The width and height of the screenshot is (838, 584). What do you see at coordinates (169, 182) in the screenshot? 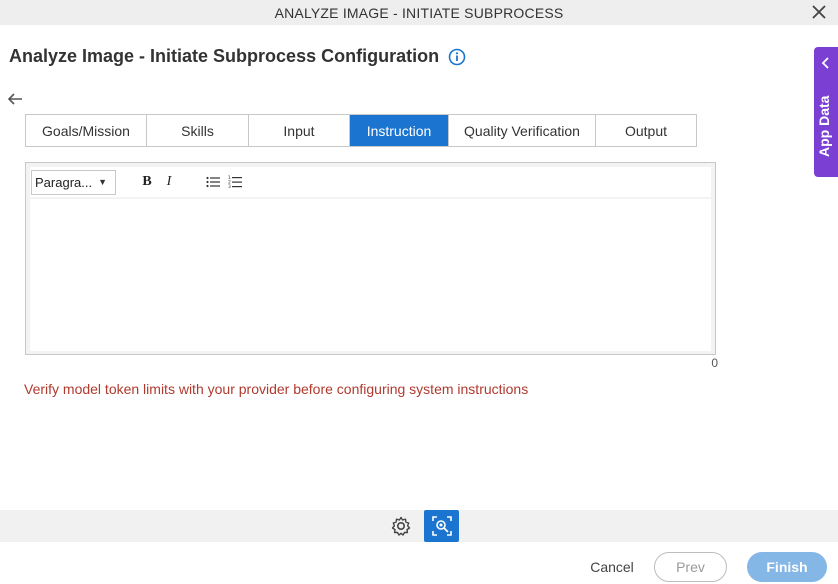
I see `italic-button: I` at bounding box center [169, 182].